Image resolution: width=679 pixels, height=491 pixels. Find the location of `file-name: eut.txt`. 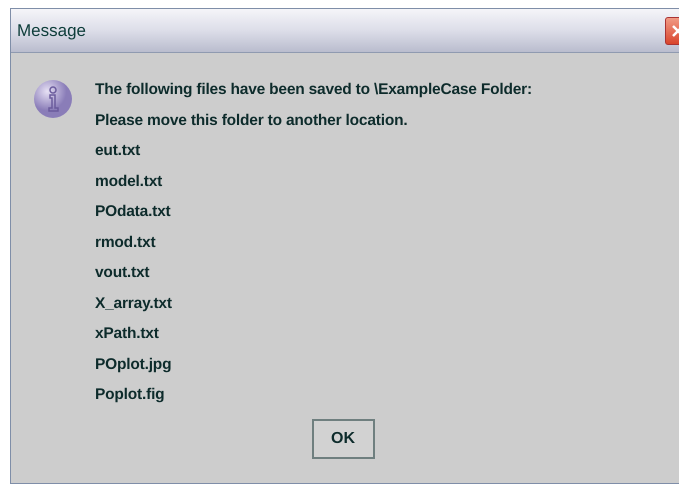

file-name: eut.txt is located at coordinates (118, 151).